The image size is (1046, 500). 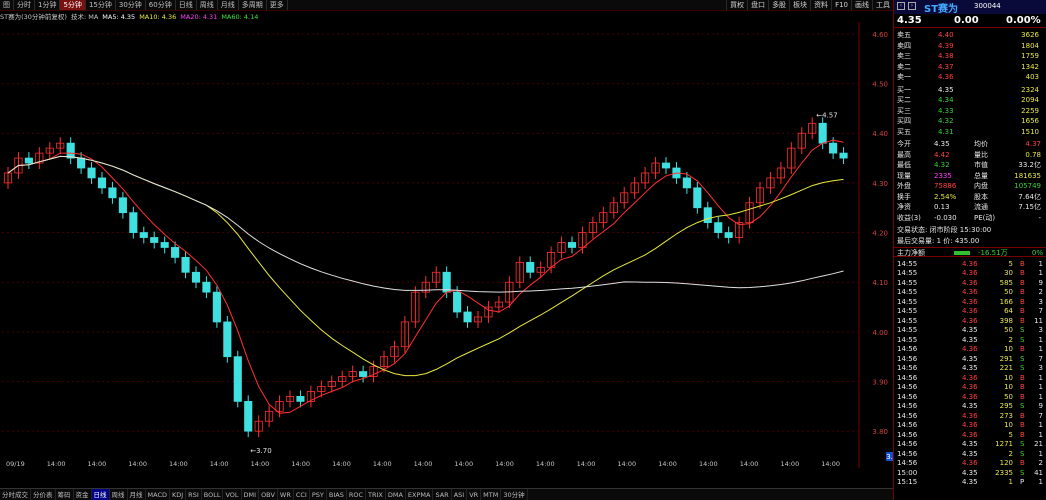 What do you see at coordinates (65, 494) in the screenshot?
I see `indicator-tab: 筹码` at bounding box center [65, 494].